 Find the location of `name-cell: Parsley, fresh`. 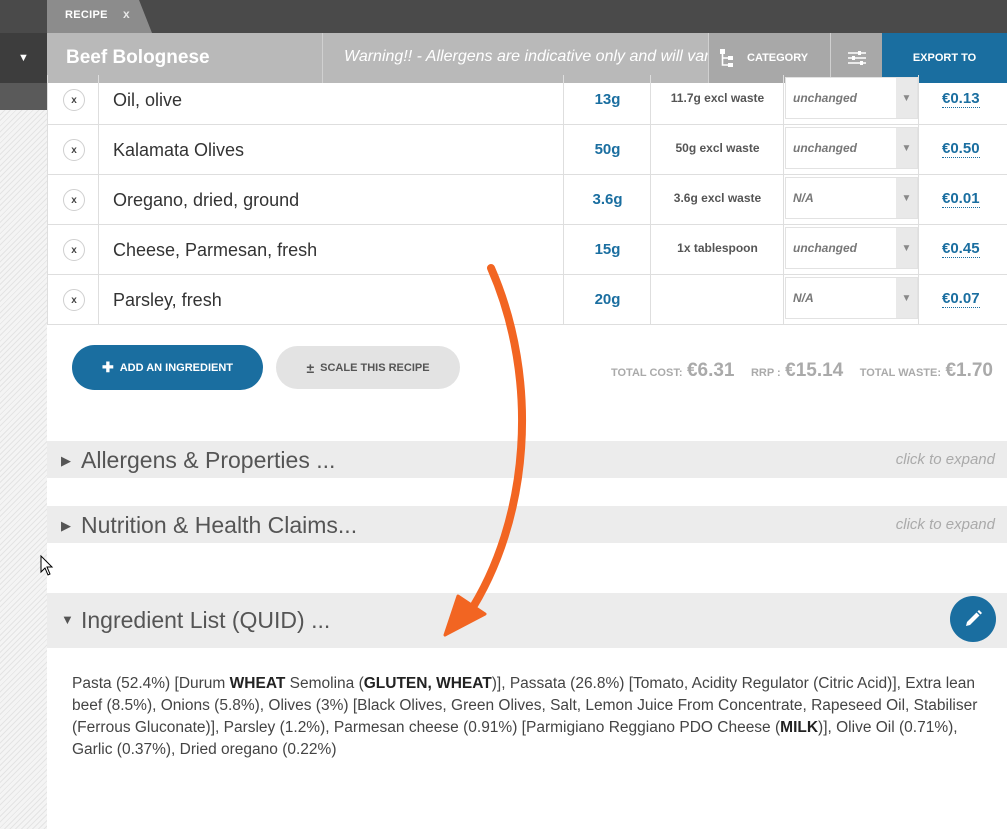

name-cell: Parsley, fresh is located at coordinates (330, 300).